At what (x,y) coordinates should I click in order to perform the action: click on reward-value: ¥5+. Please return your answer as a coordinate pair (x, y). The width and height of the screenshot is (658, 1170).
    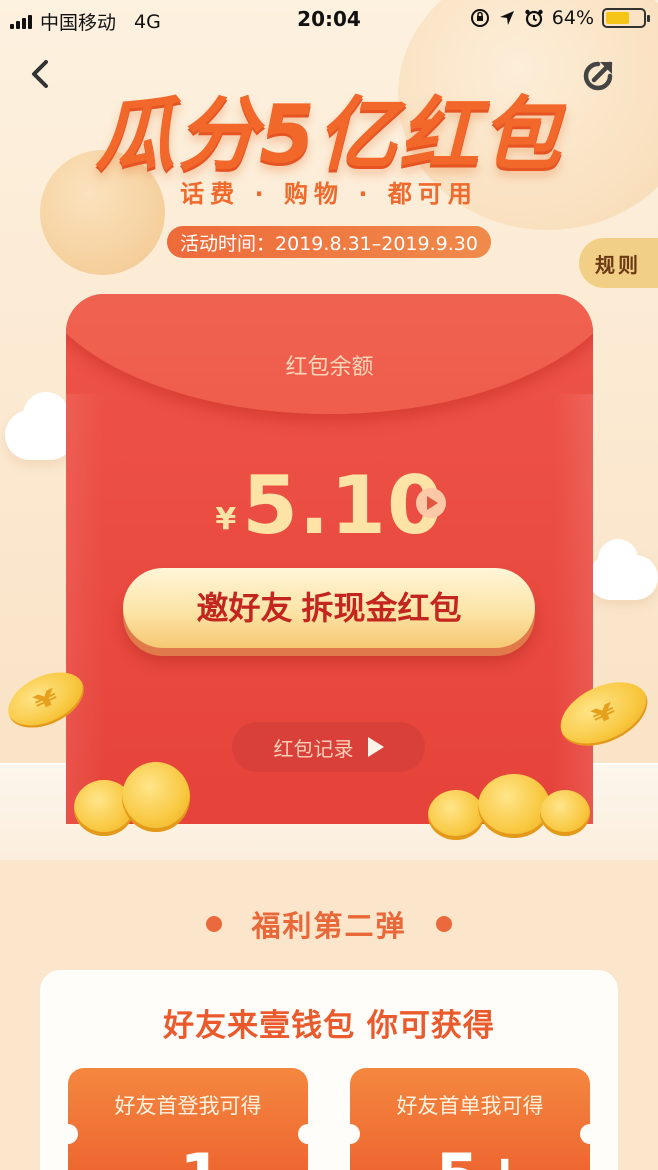
    Looking at the image, I should click on (470, 1155).